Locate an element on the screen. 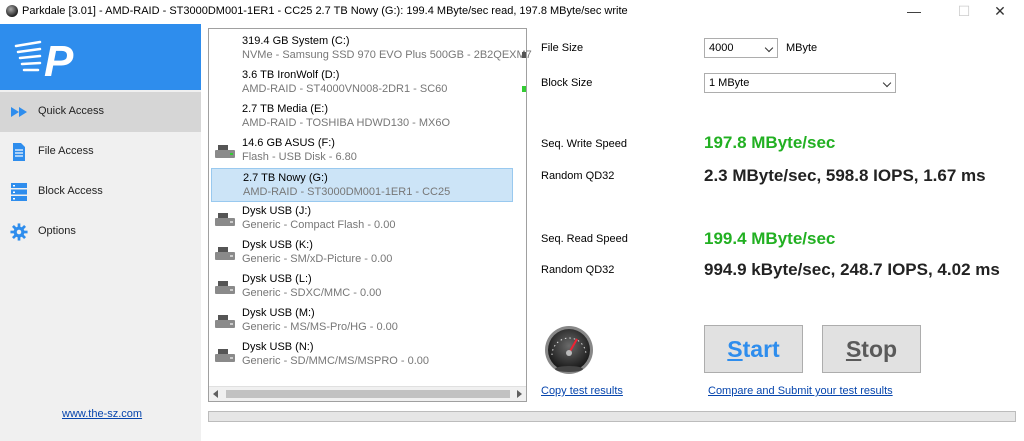 The width and height of the screenshot is (1024, 441). close-button: ✕ is located at coordinates (1000, 12).